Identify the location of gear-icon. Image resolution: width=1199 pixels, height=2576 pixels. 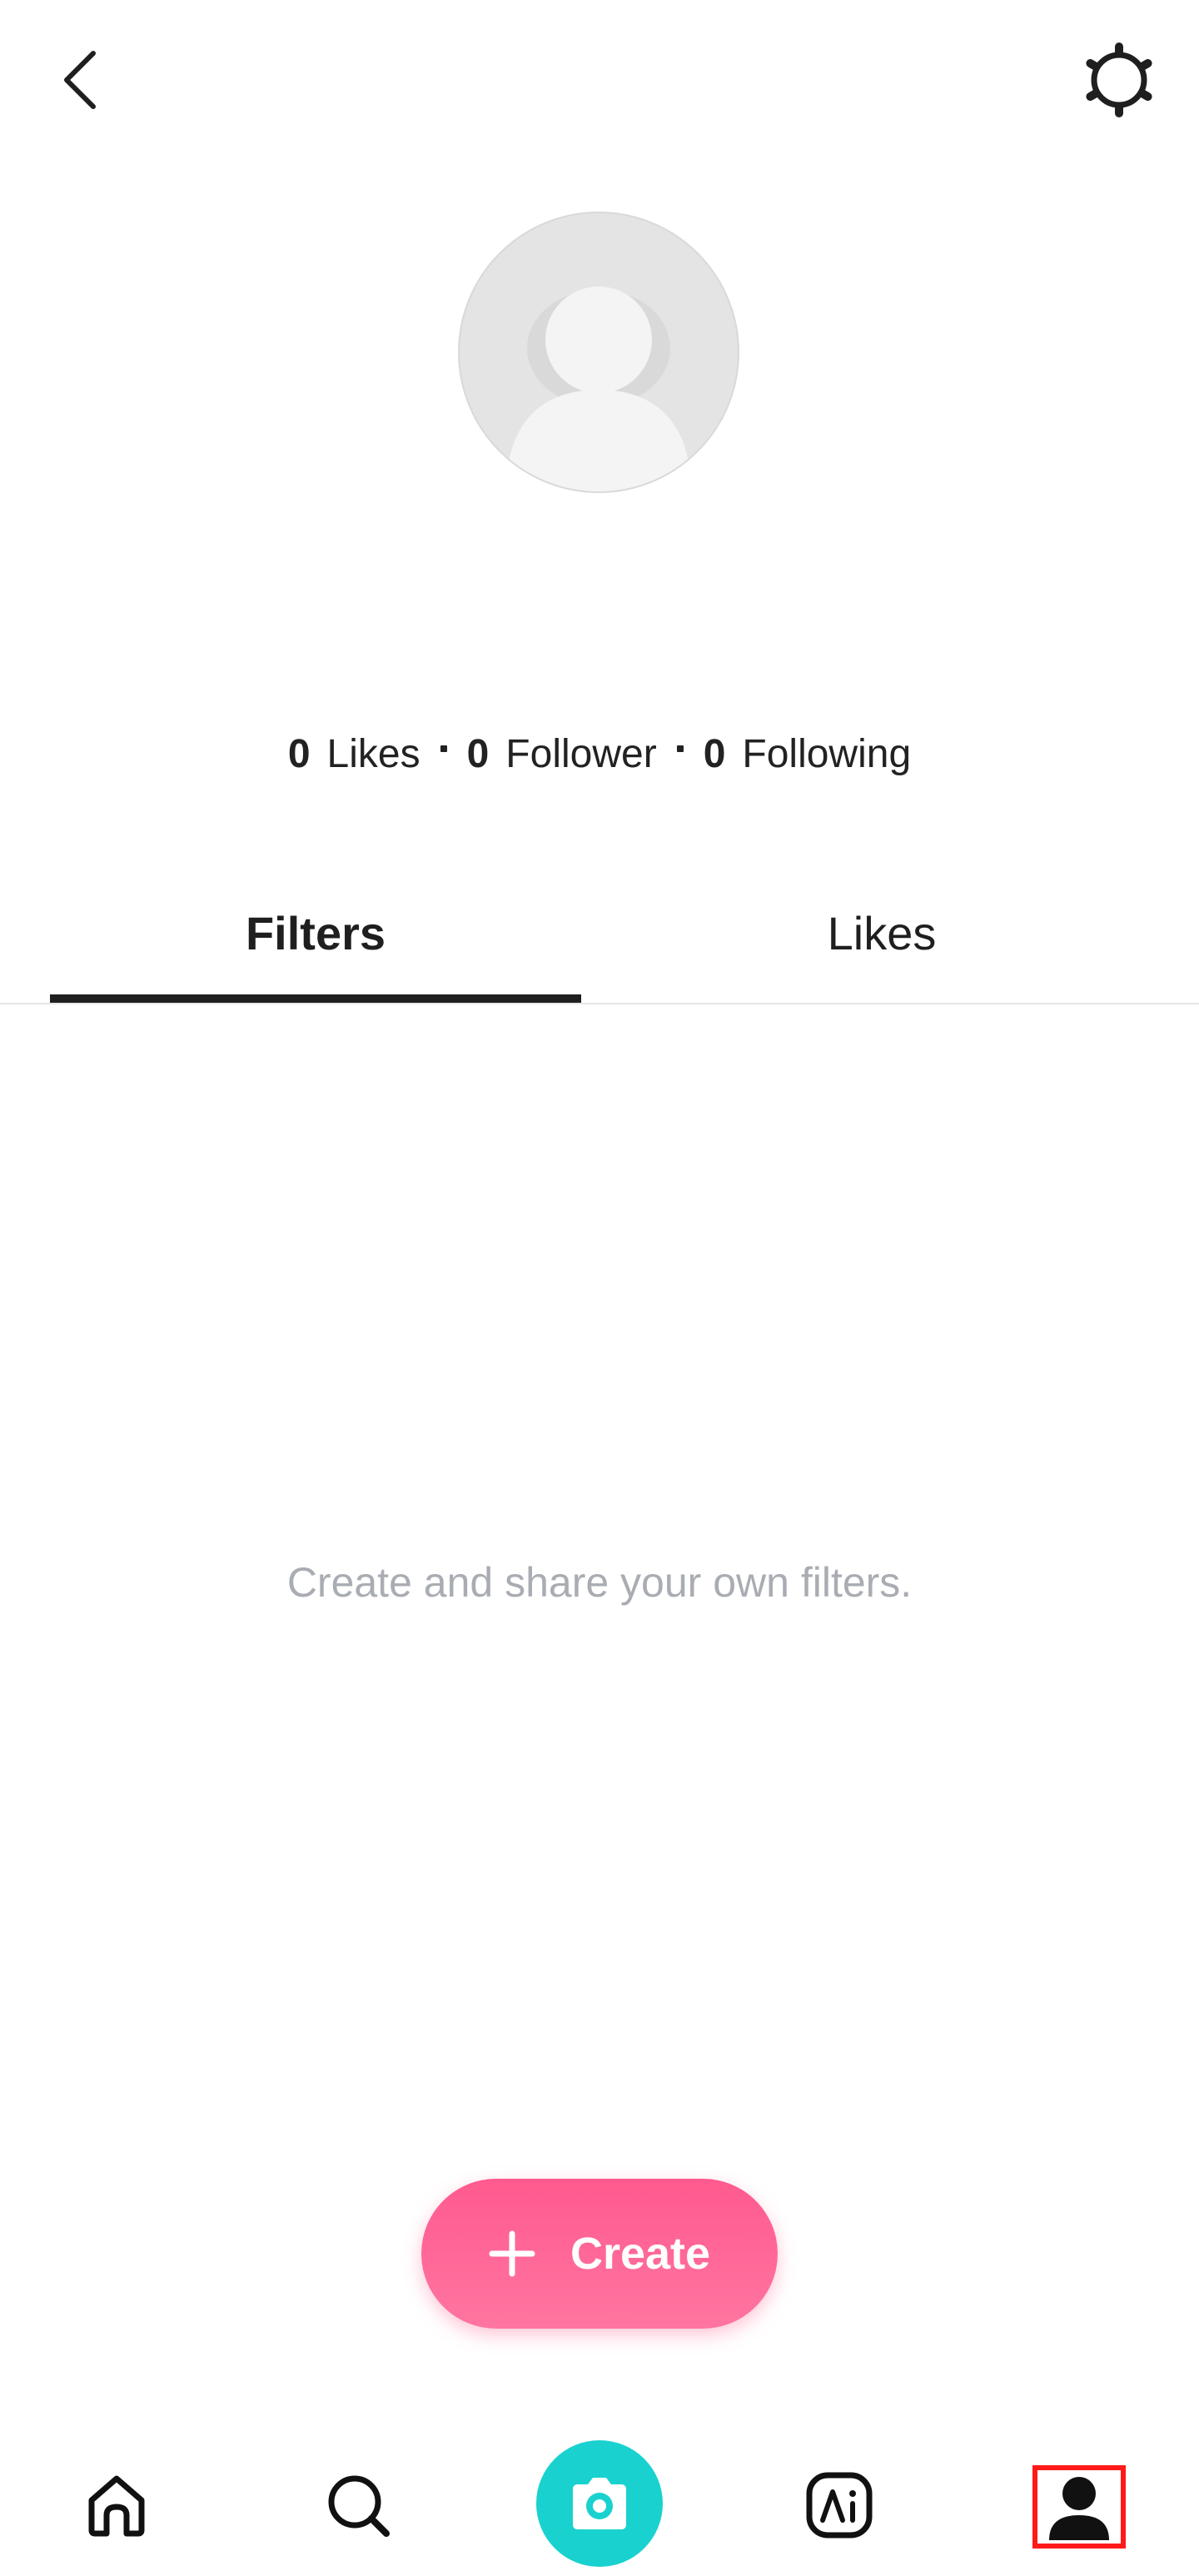
(1119, 80).